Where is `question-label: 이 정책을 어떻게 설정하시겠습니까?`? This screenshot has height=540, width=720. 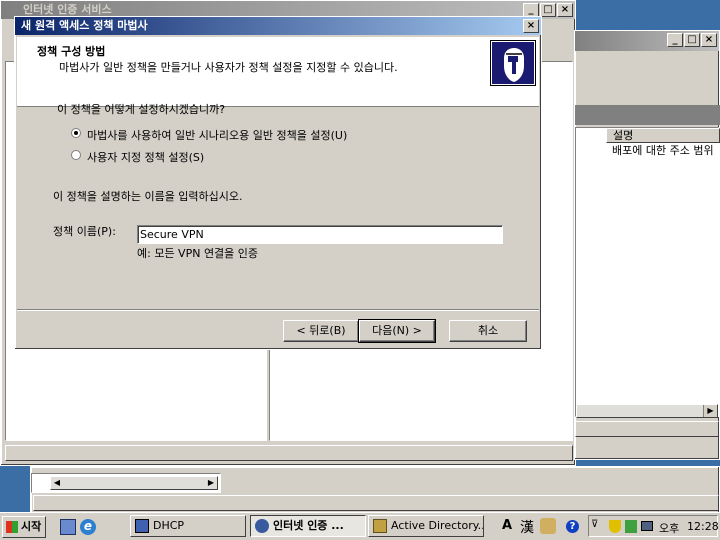 question-label: 이 정책을 어떻게 설정하시겠습니까? is located at coordinates (141, 109).